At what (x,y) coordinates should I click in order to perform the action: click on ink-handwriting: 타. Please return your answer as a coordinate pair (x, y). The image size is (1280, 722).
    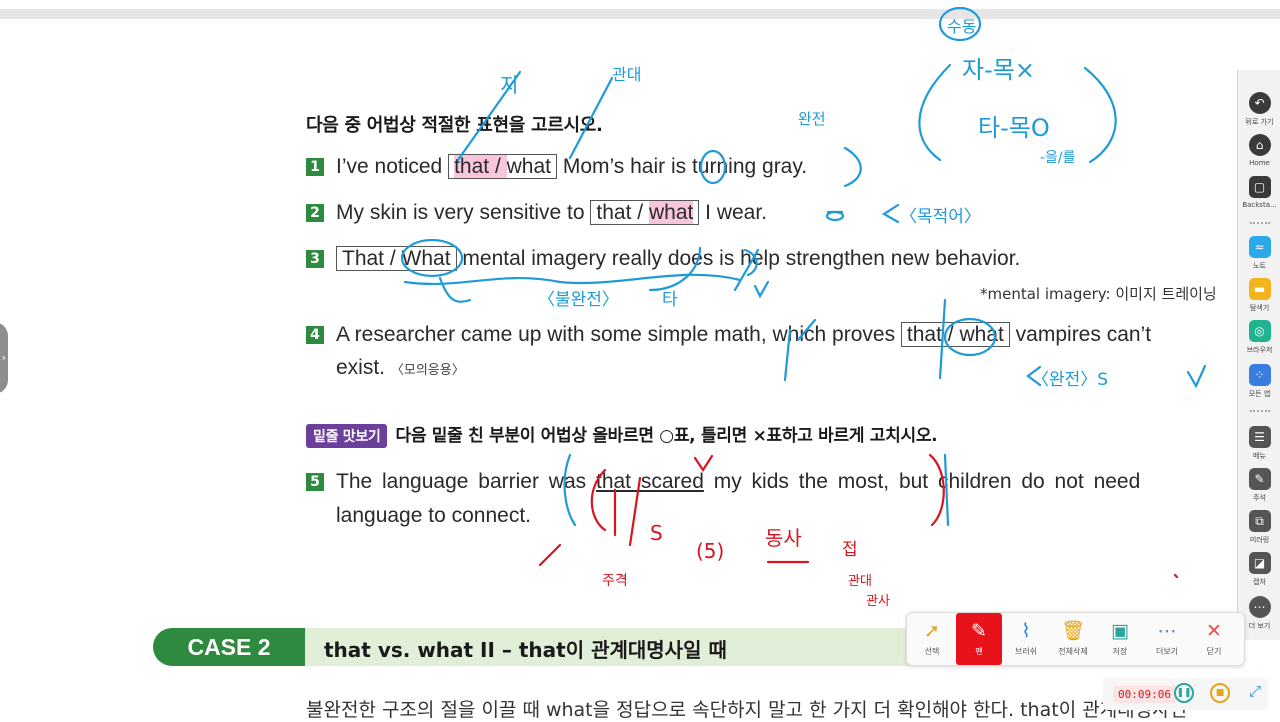
    Looking at the image, I should click on (670, 300).